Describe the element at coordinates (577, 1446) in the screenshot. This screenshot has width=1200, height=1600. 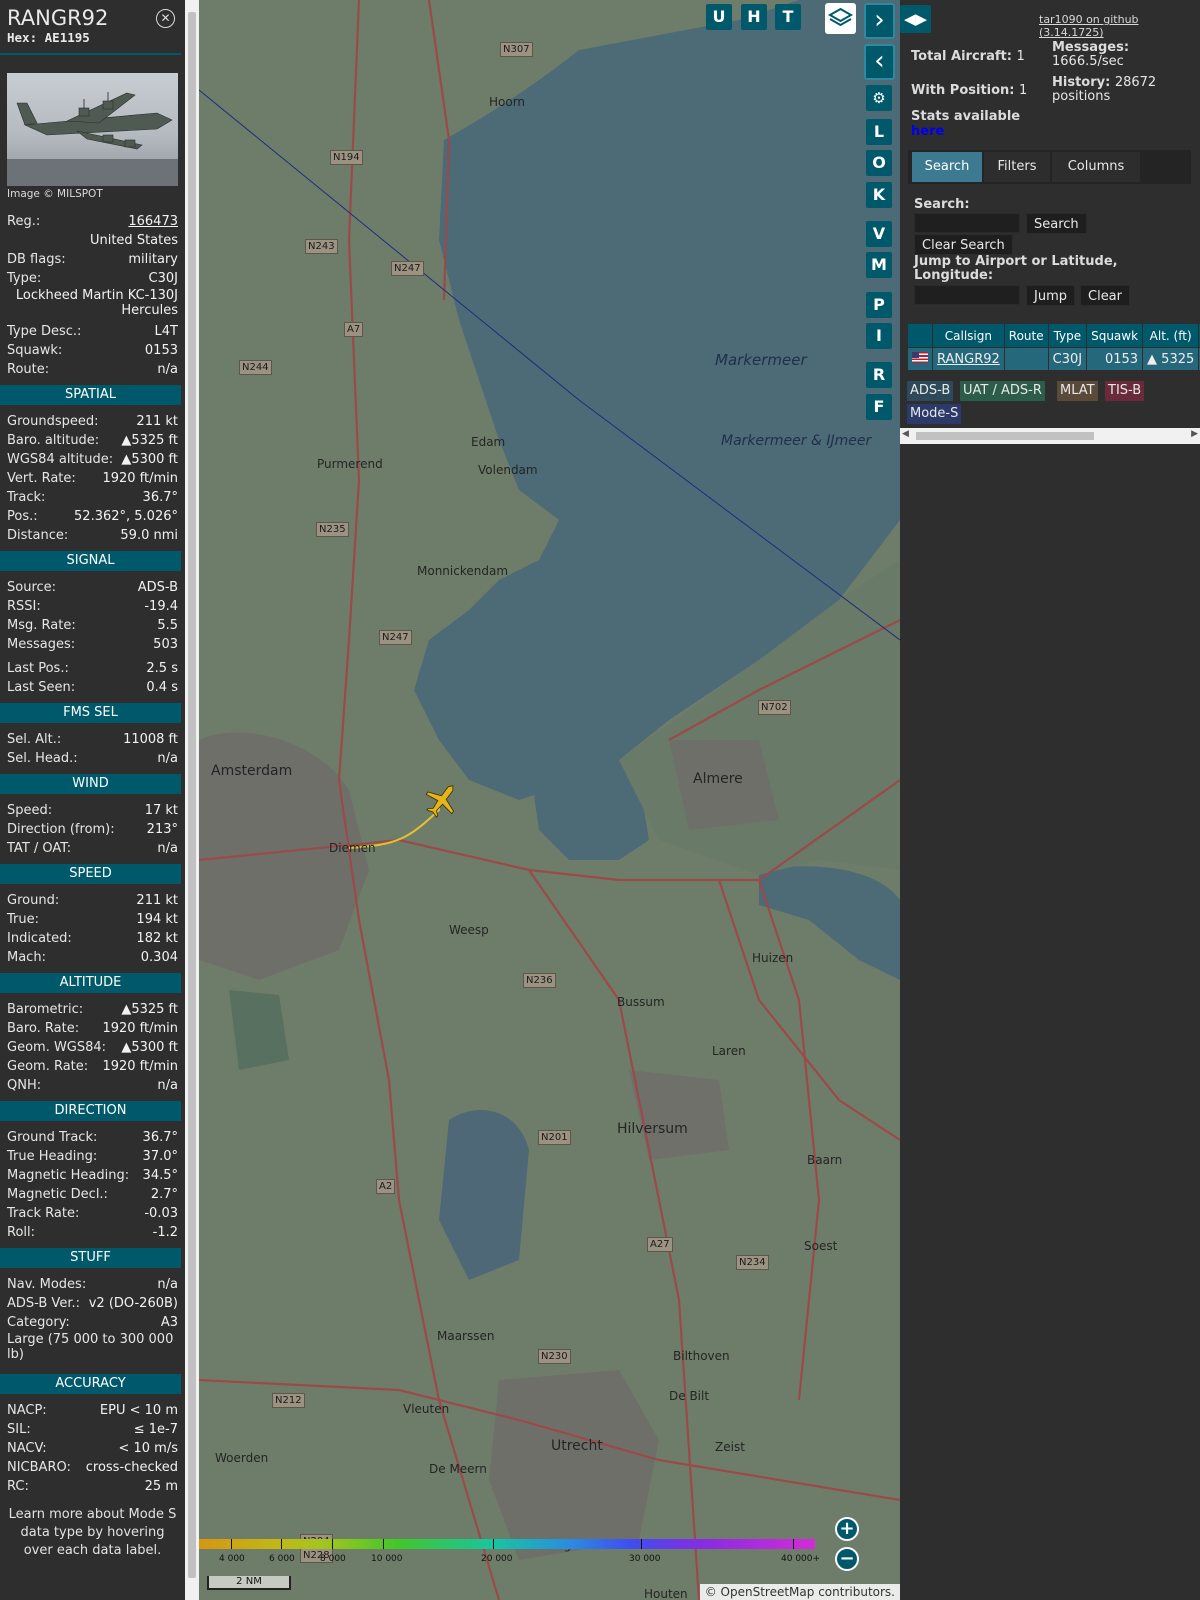
I see `place-label: Utrecht` at that location.